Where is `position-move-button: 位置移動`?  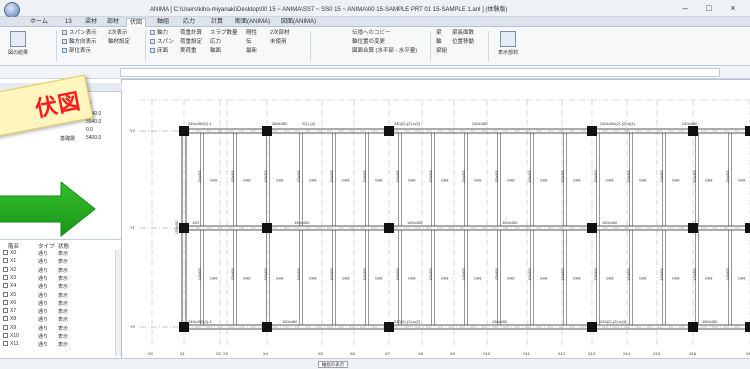
position-move-button: 位置移動 is located at coordinates (463, 42).